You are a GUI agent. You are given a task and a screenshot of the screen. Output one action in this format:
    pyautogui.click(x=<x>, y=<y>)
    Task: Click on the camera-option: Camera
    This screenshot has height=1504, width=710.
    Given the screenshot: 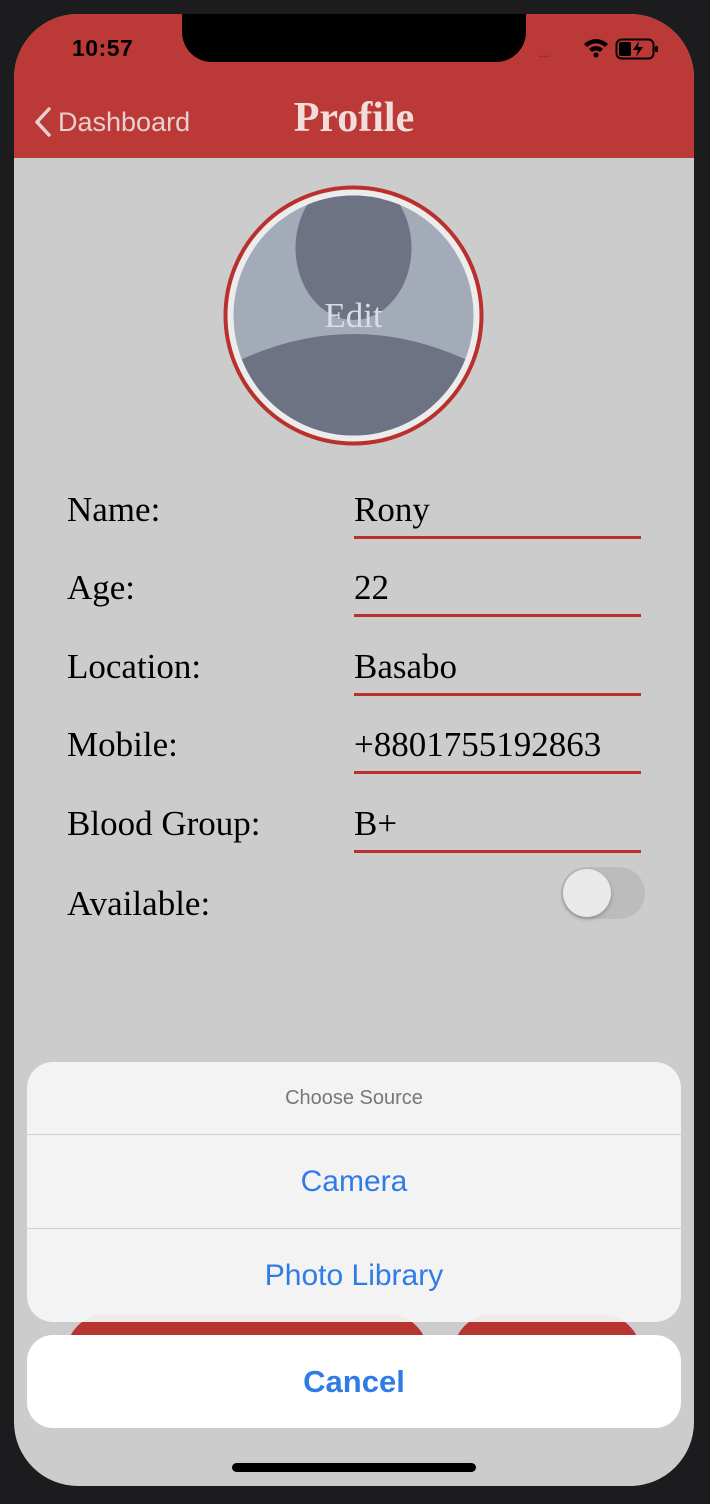 What is the action you would take?
    pyautogui.click(x=354, y=1181)
    